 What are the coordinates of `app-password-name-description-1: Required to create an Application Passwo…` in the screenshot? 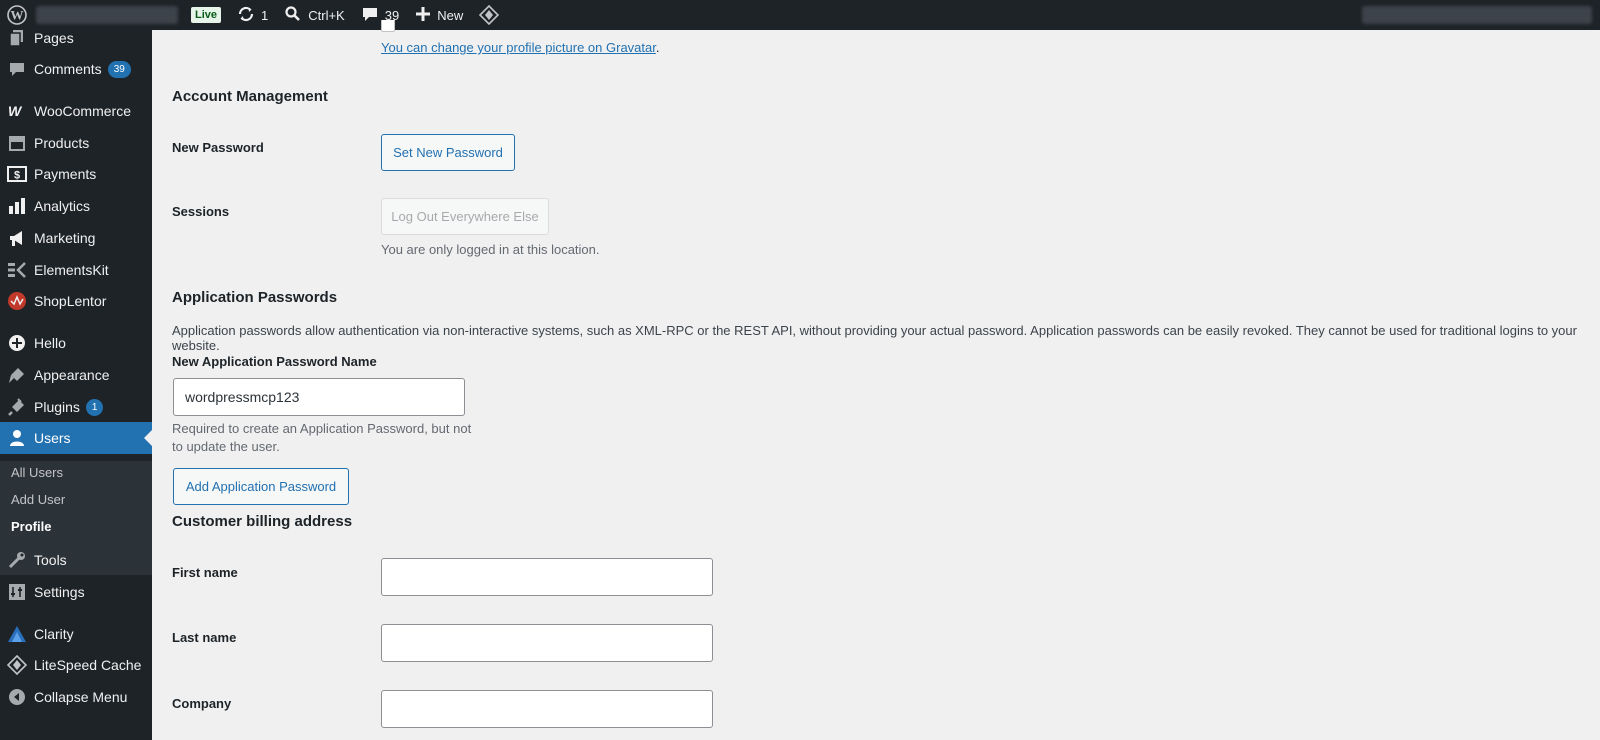 It's located at (322, 428).